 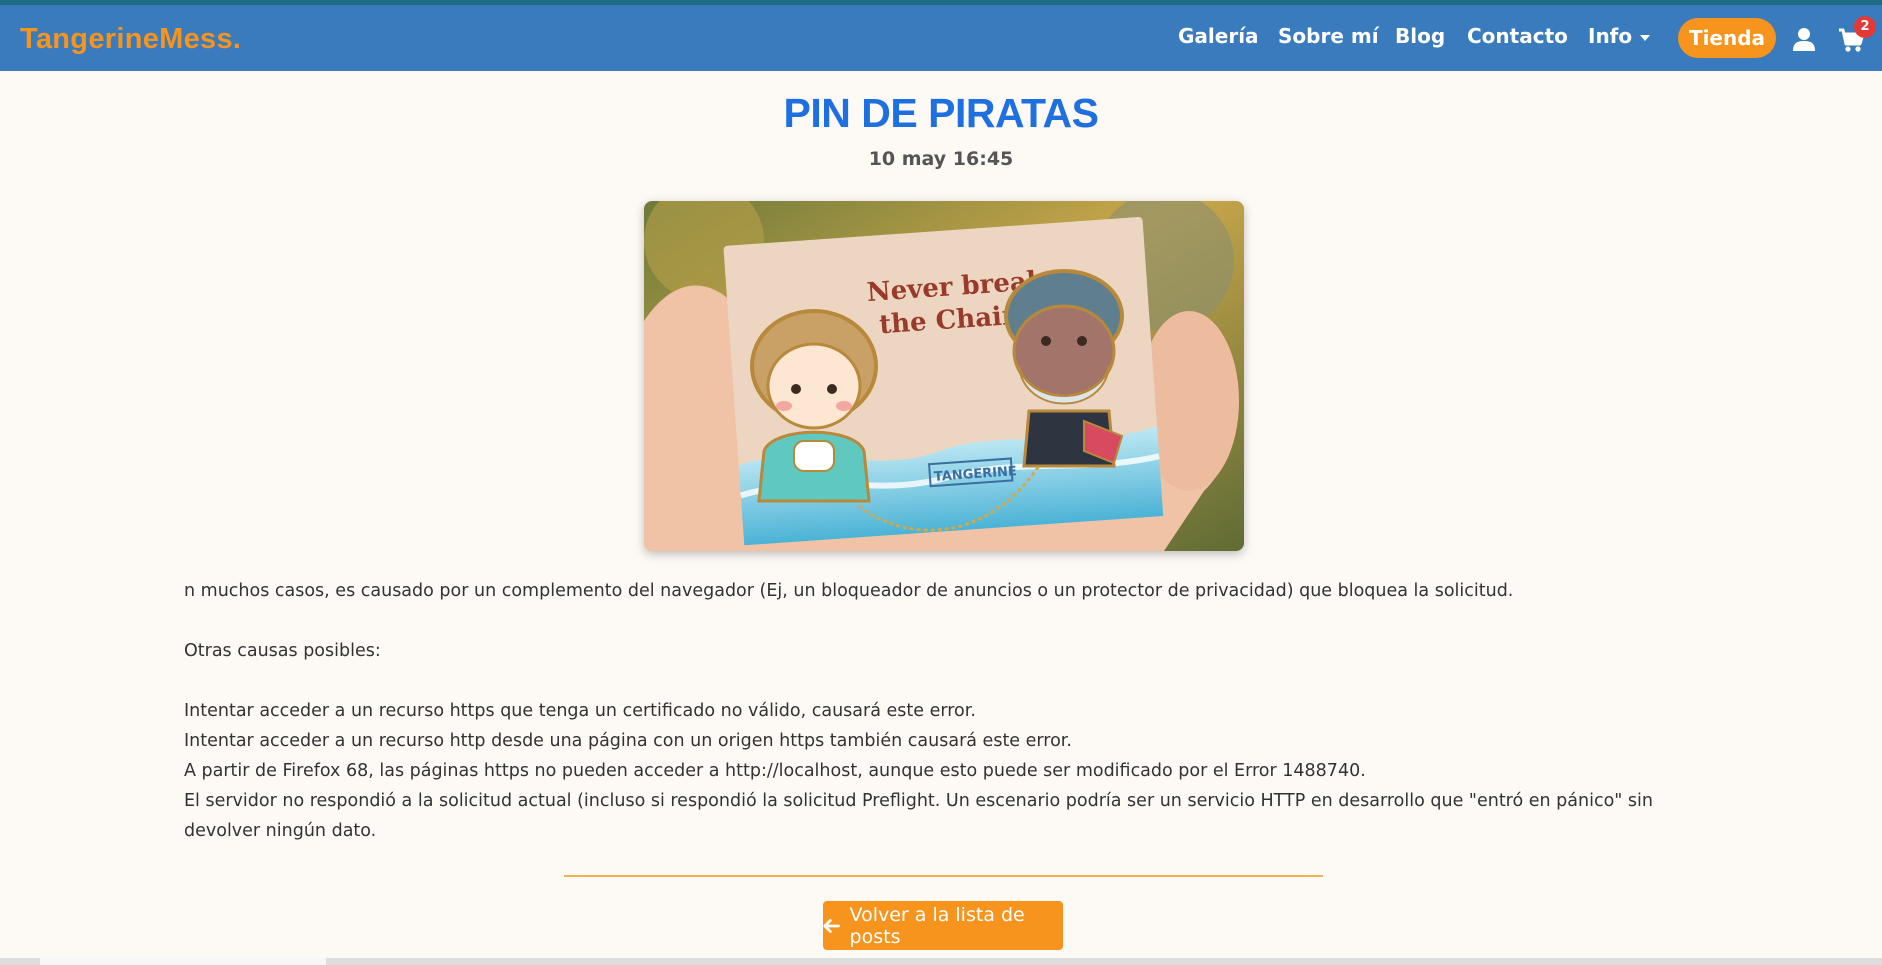 I want to click on scrollbar-thumb, so click(x=183, y=961).